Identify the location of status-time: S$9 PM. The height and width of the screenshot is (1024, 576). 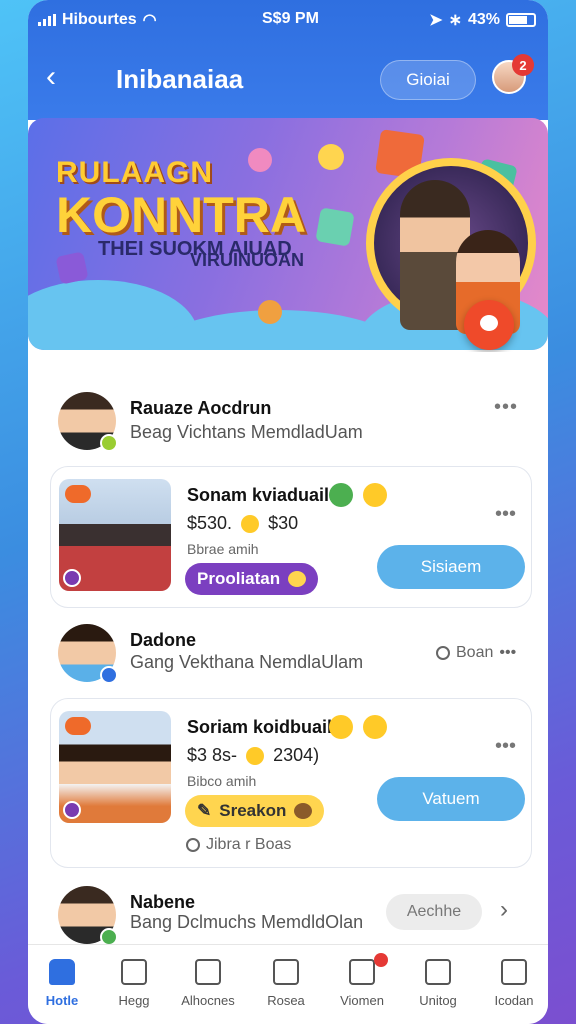
(290, 18).